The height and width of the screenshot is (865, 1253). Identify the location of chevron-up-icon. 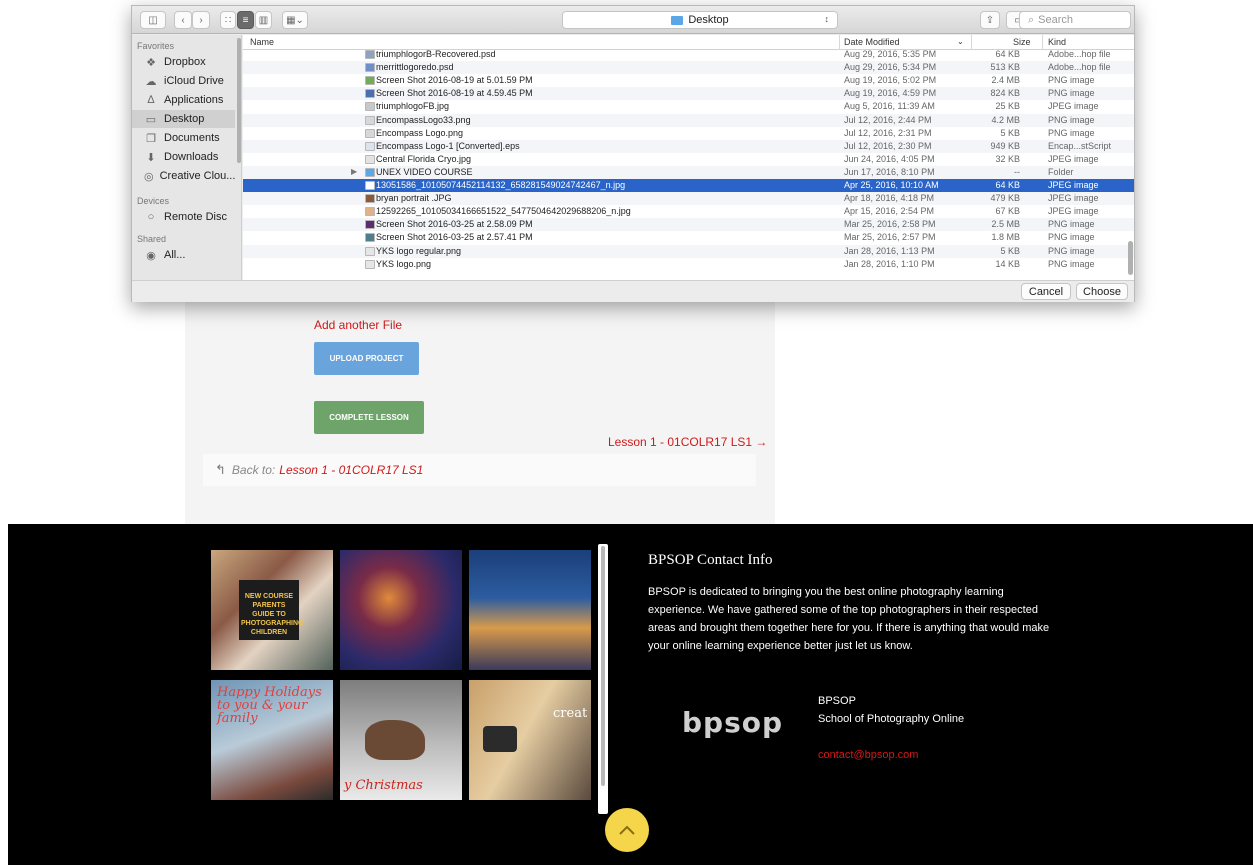
(627, 830).